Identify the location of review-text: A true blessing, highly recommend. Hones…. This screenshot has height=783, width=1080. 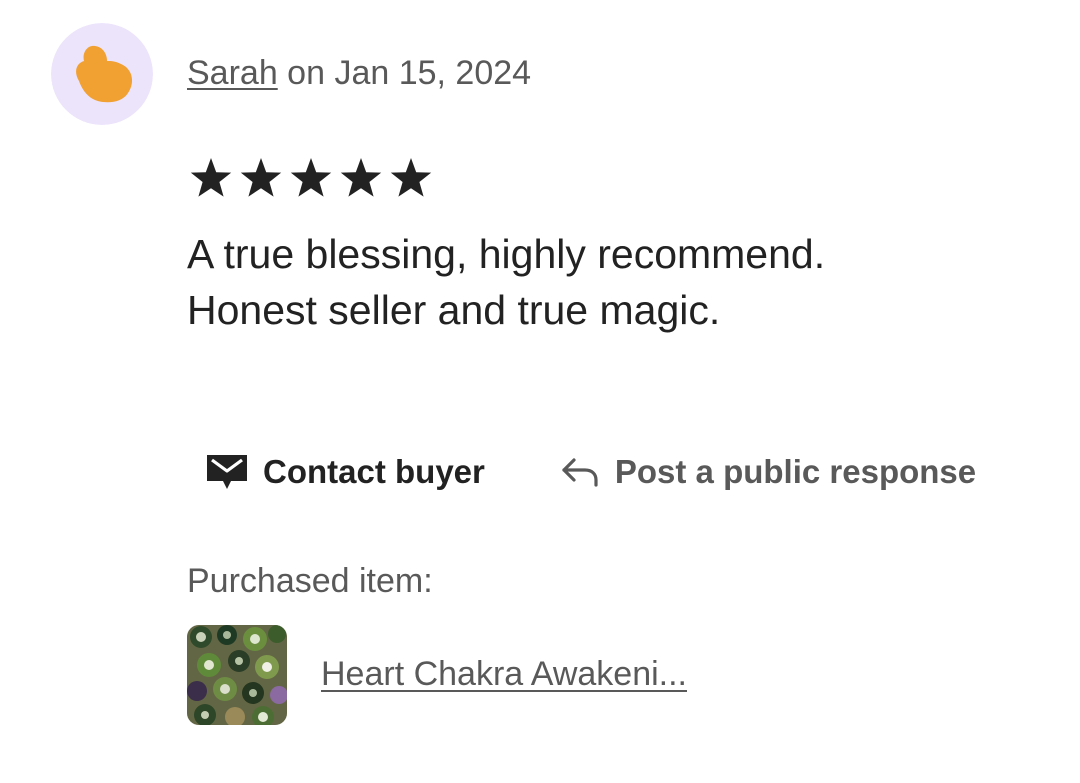
(617, 282).